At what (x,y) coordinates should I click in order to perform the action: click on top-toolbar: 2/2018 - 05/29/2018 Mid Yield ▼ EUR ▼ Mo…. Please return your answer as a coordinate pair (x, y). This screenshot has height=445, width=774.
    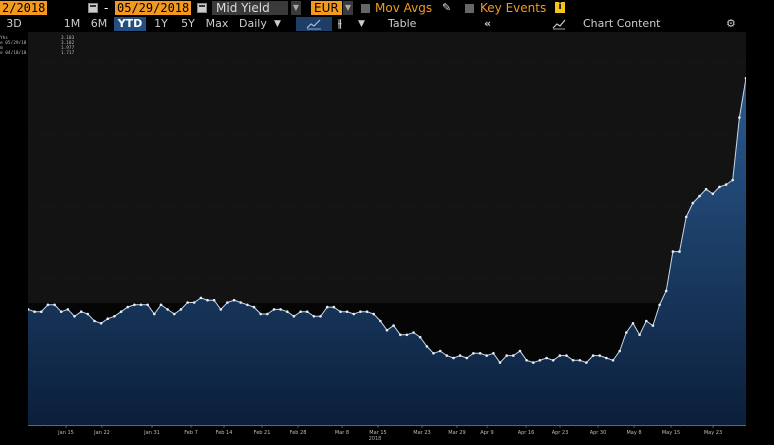
    Looking at the image, I should click on (387, 8).